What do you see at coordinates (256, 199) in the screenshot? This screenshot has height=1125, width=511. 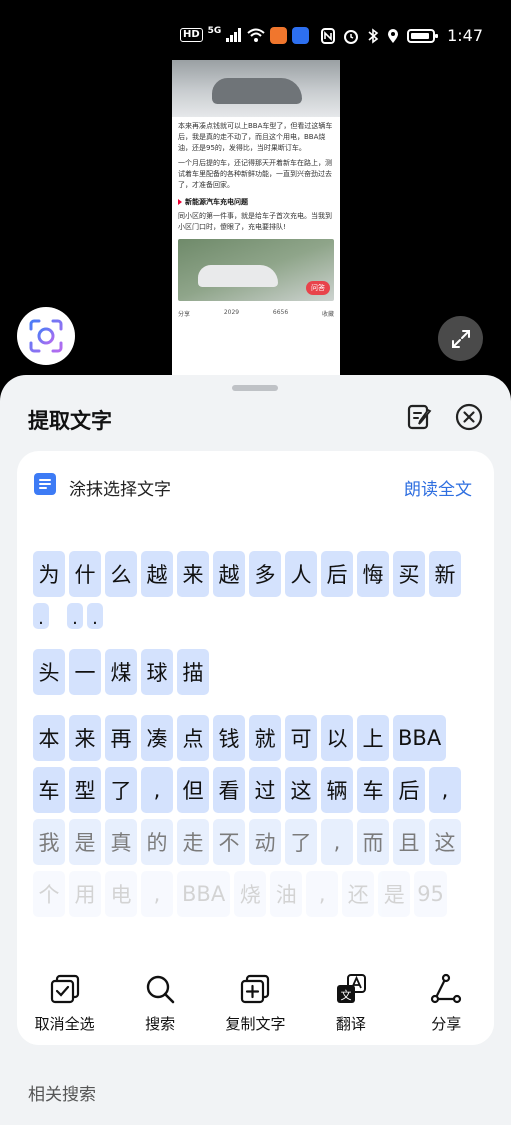 I see `preview-section-heading: 新能源汽车充电问题` at bounding box center [256, 199].